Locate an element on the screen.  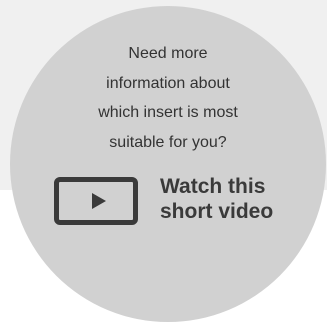
watch-video-label: Watch this short video is located at coordinates (227, 199).